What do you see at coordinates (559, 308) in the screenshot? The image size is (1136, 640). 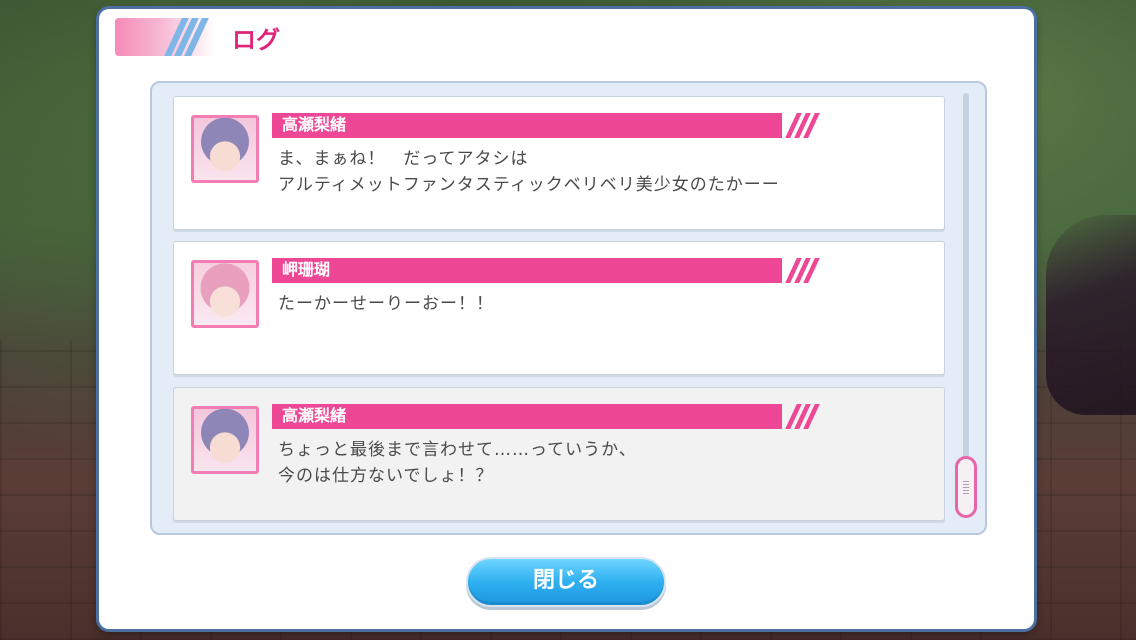 I see `log-entry: 岬珊瑚 たーかーせーりーおー！！` at bounding box center [559, 308].